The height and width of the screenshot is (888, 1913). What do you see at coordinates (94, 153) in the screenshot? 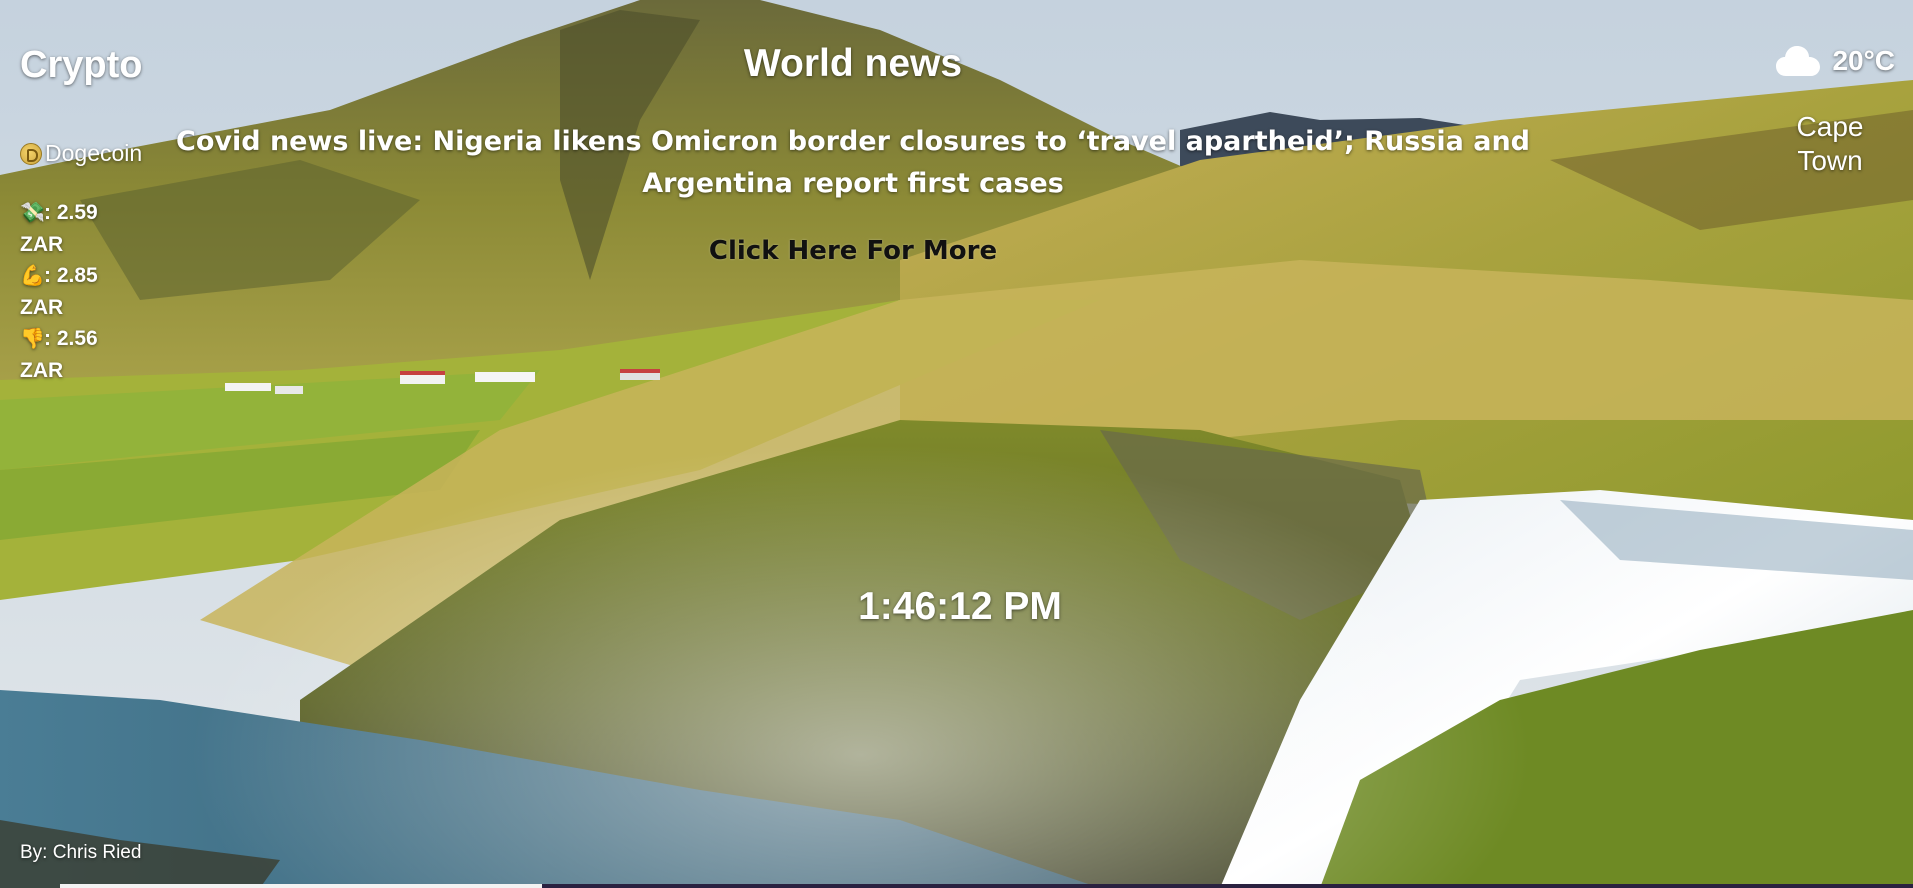
I see `coin-name: Dogecoin` at bounding box center [94, 153].